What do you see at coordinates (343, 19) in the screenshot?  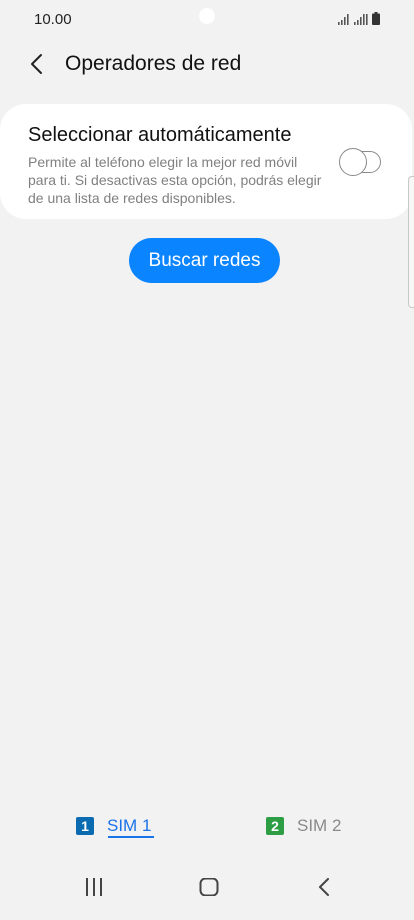 I see `signal-icon` at bounding box center [343, 19].